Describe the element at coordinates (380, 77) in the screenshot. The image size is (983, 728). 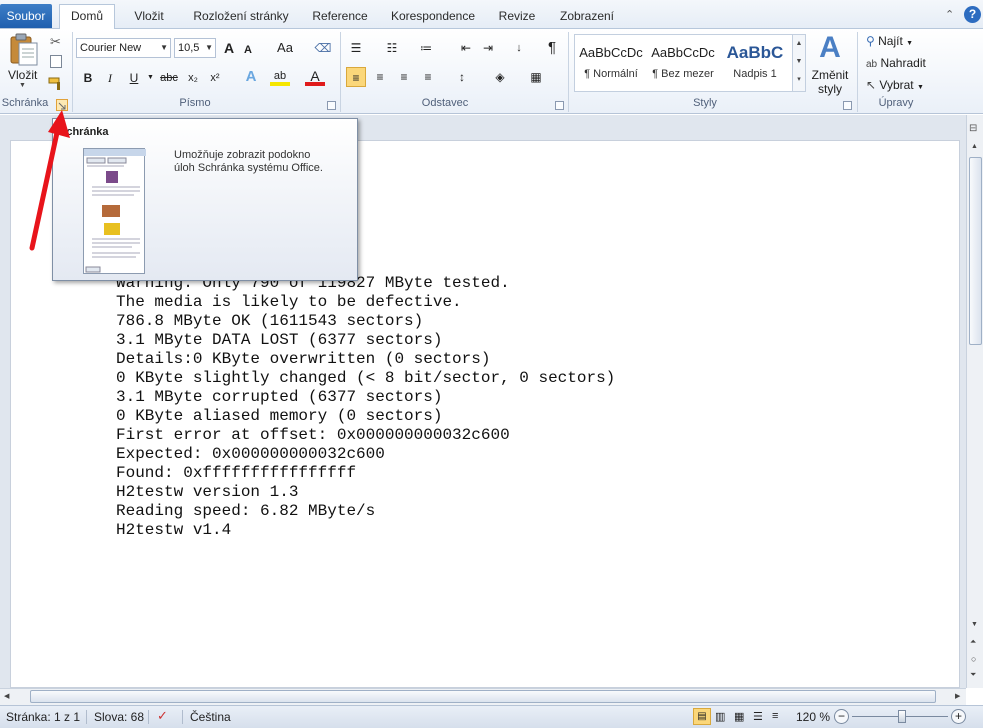
I see `align-center-icon: ≡` at that location.